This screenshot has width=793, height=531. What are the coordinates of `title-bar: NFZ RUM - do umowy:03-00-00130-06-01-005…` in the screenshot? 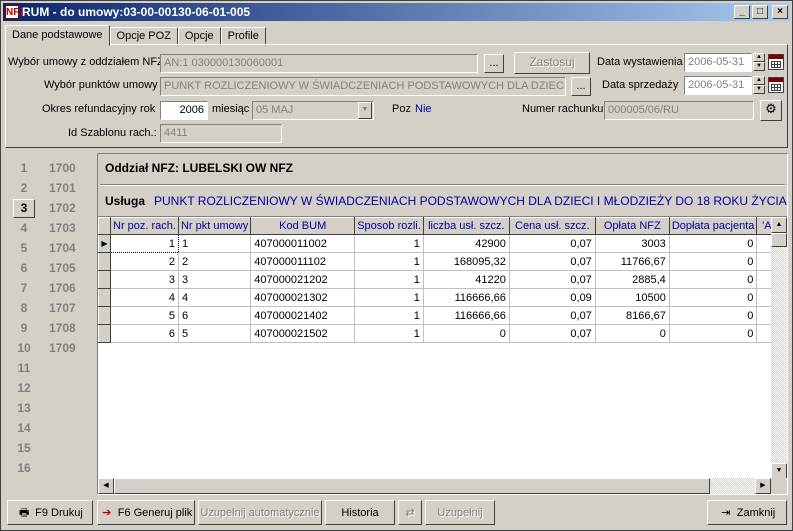 It's located at (396, 12).